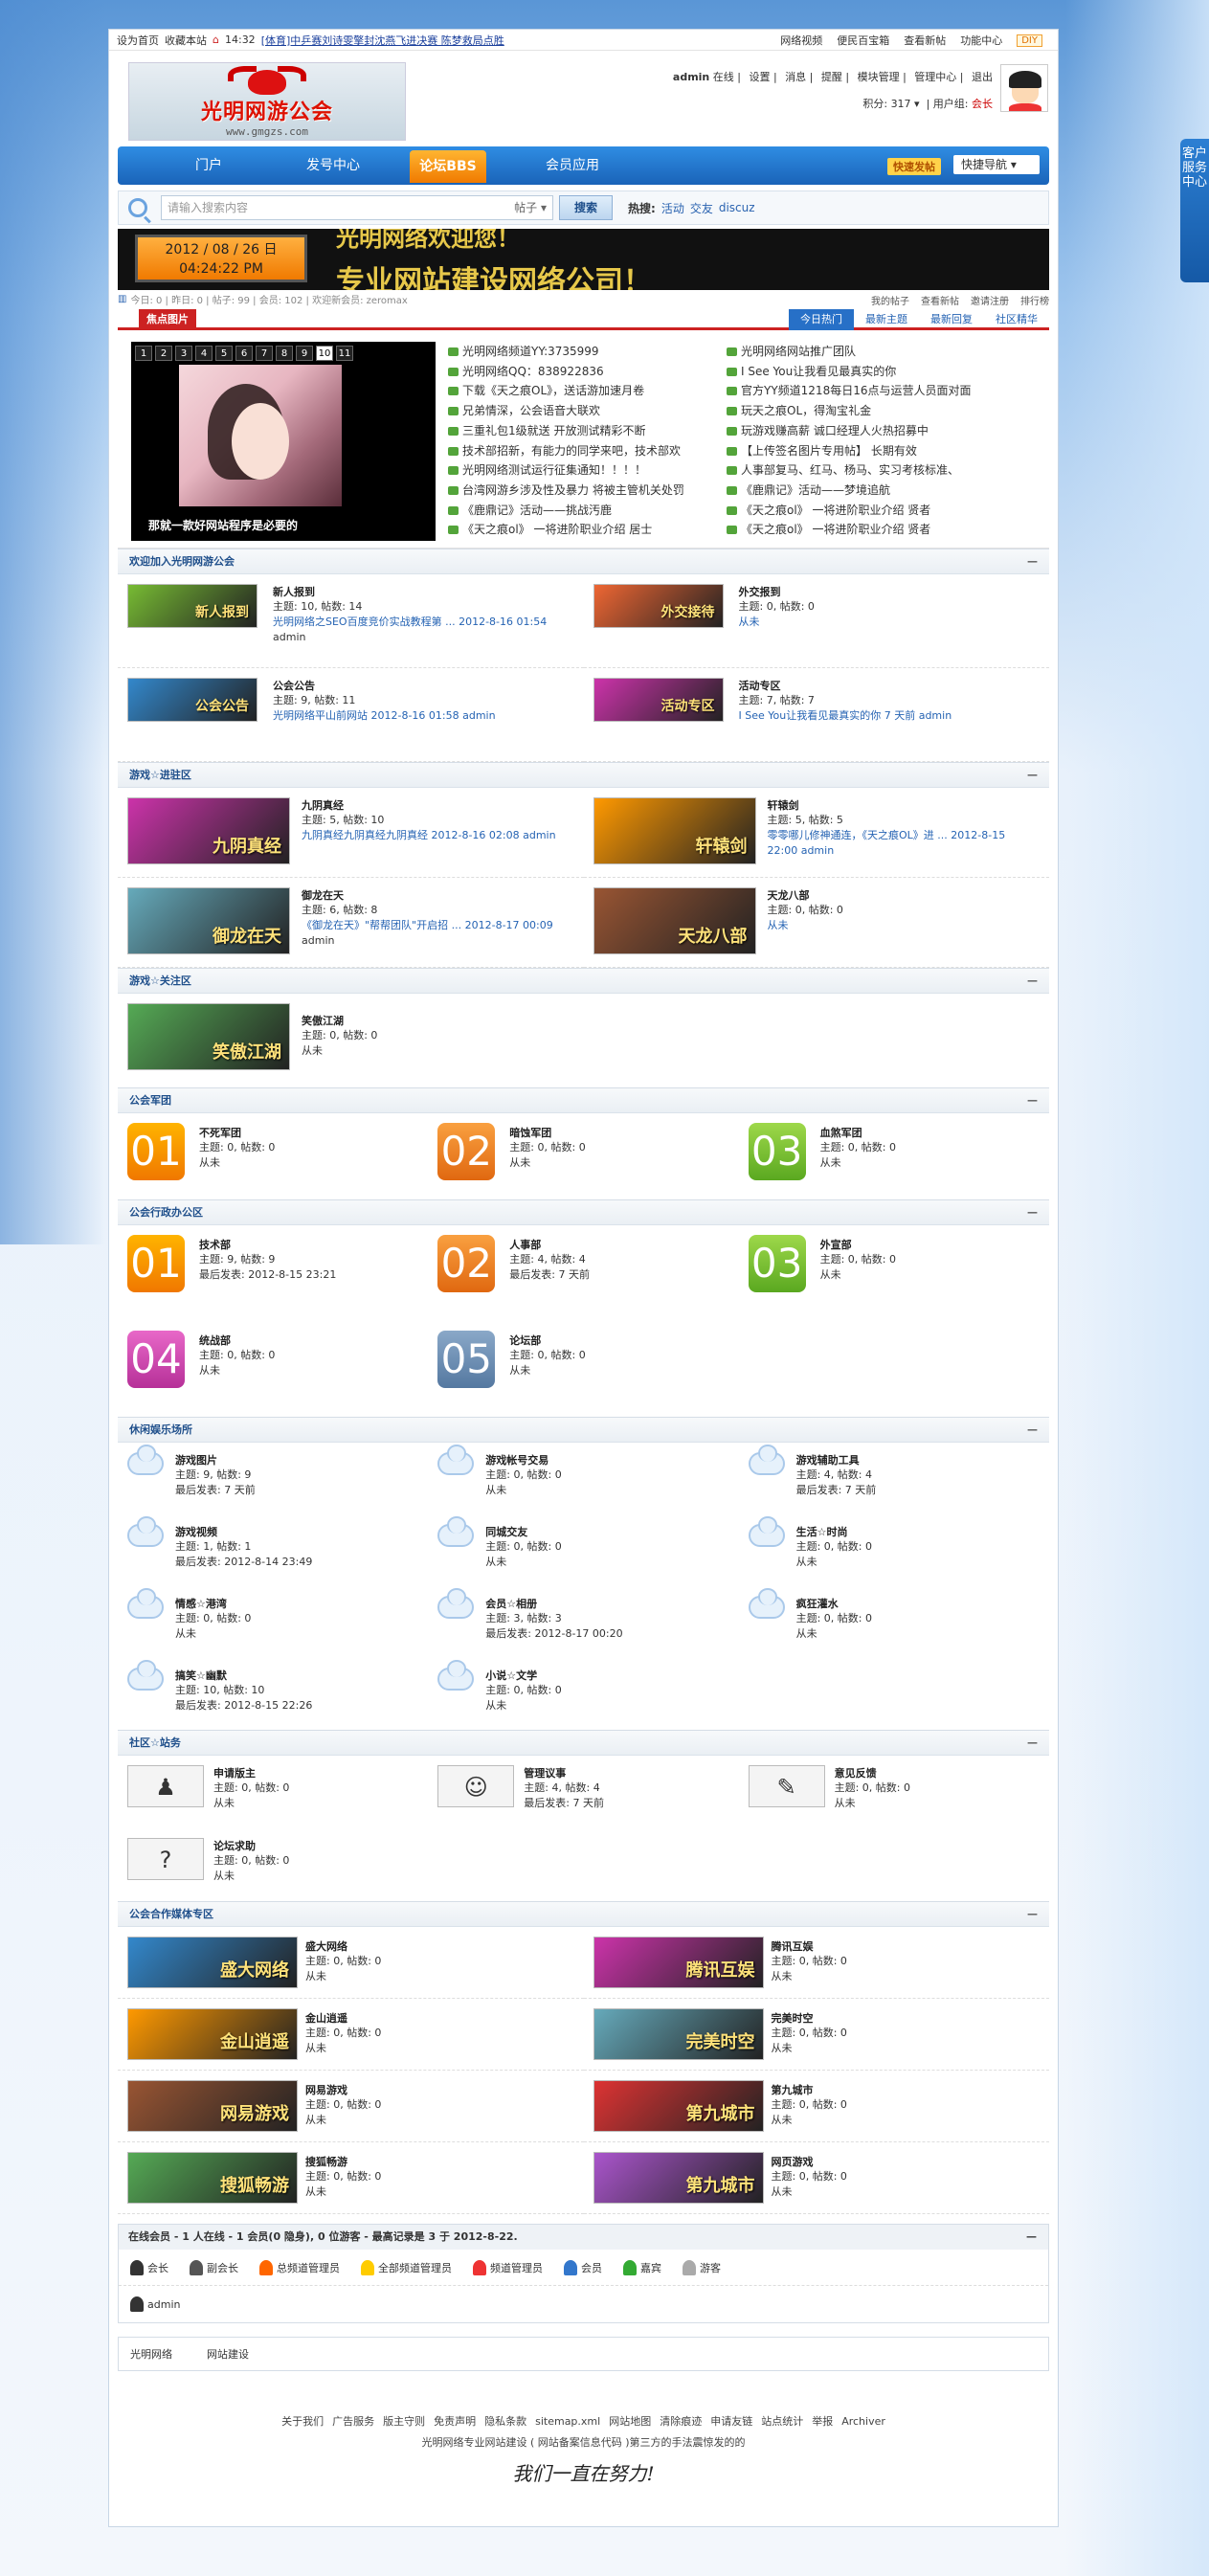 The width and height of the screenshot is (1209, 2576). Describe the element at coordinates (545, 1773) in the screenshot. I see `forum-name: 管理议事` at that location.